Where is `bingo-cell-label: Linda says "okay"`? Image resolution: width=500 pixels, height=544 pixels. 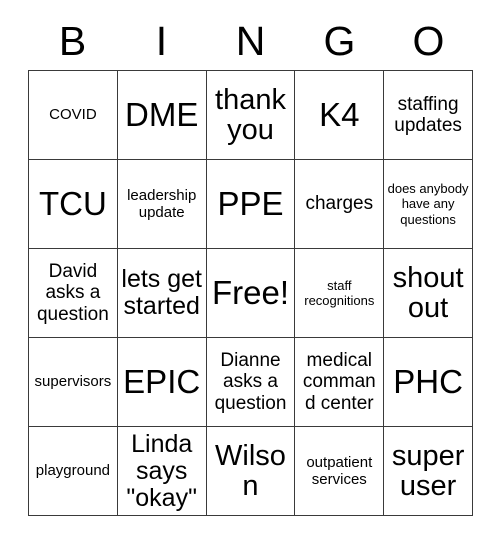
bingo-cell-label: Linda says "okay" is located at coordinates (161, 470).